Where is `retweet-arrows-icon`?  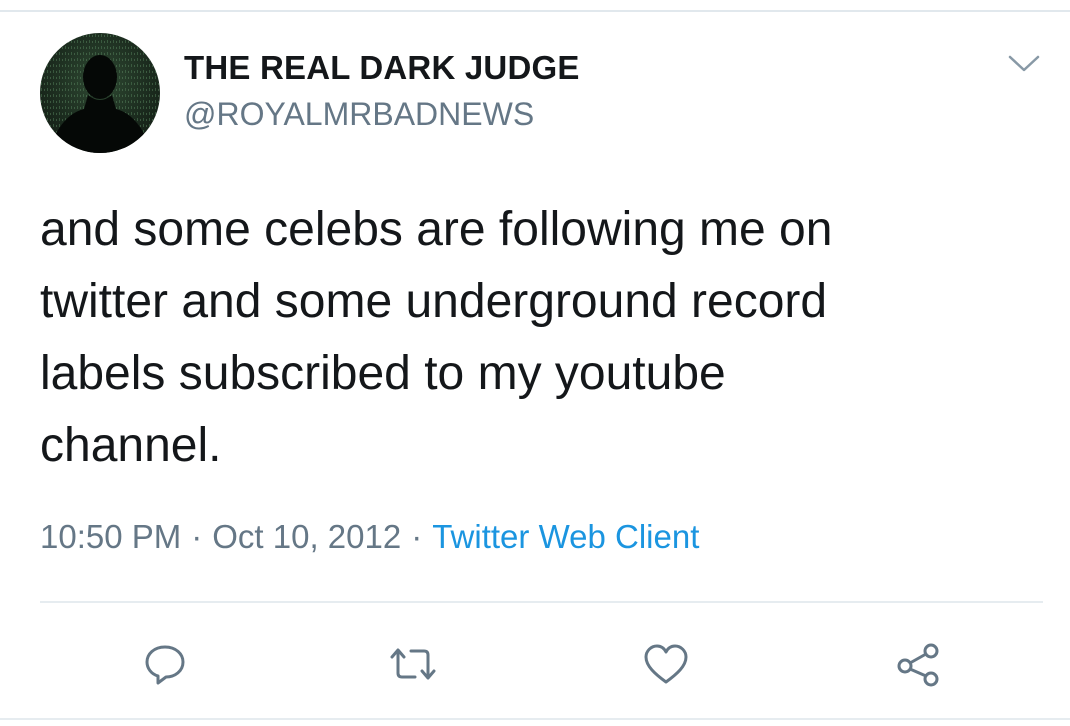 retweet-arrows-icon is located at coordinates (413, 664).